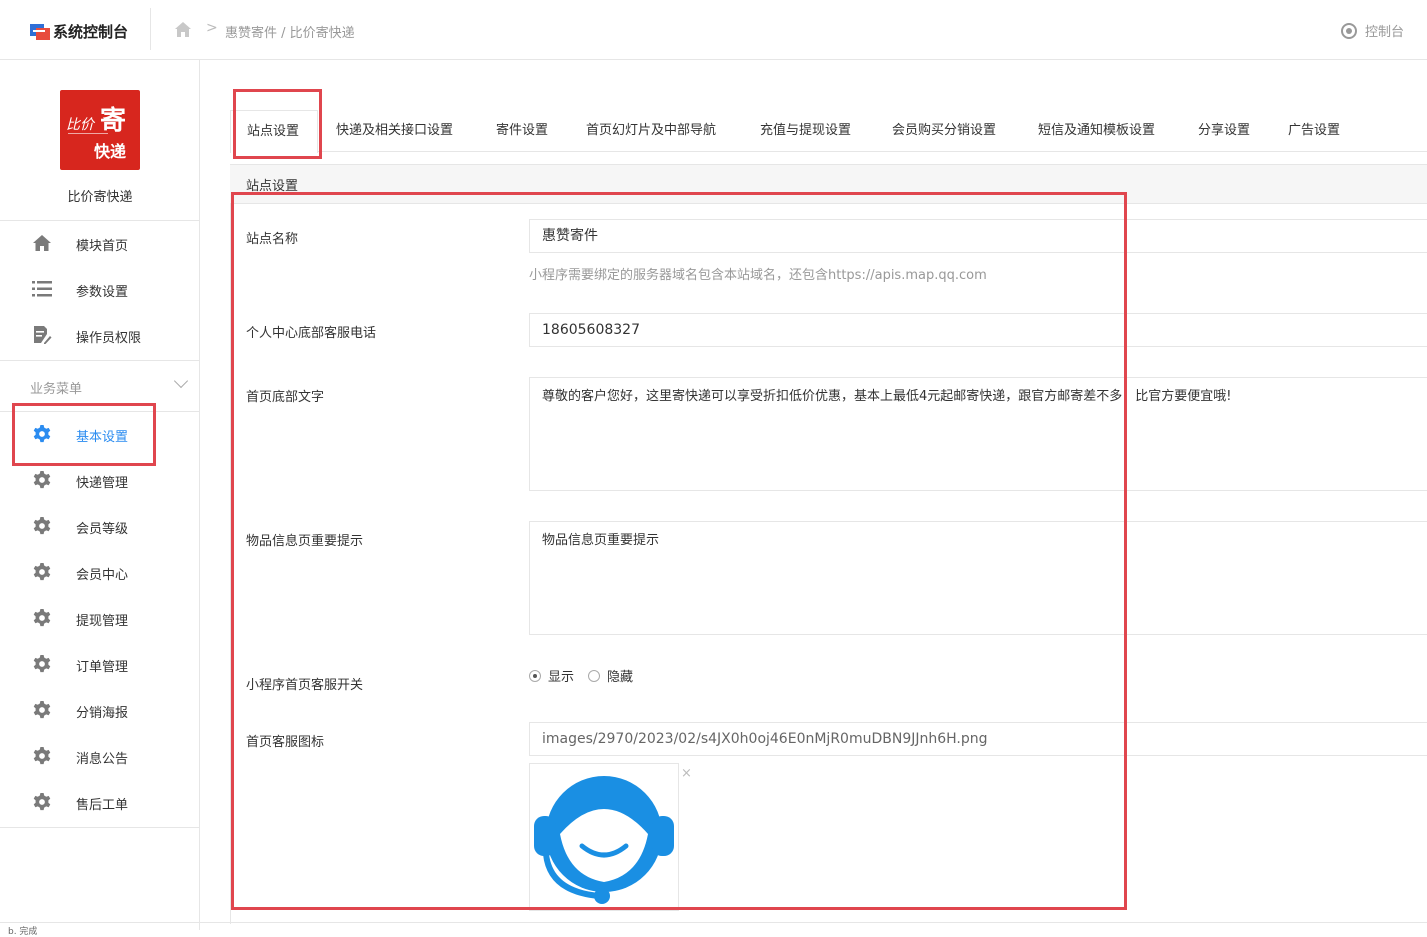 This screenshot has height=937, width=1427. Describe the element at coordinates (1314, 131) in the screenshot. I see `tab-ads: 广告设置` at that location.